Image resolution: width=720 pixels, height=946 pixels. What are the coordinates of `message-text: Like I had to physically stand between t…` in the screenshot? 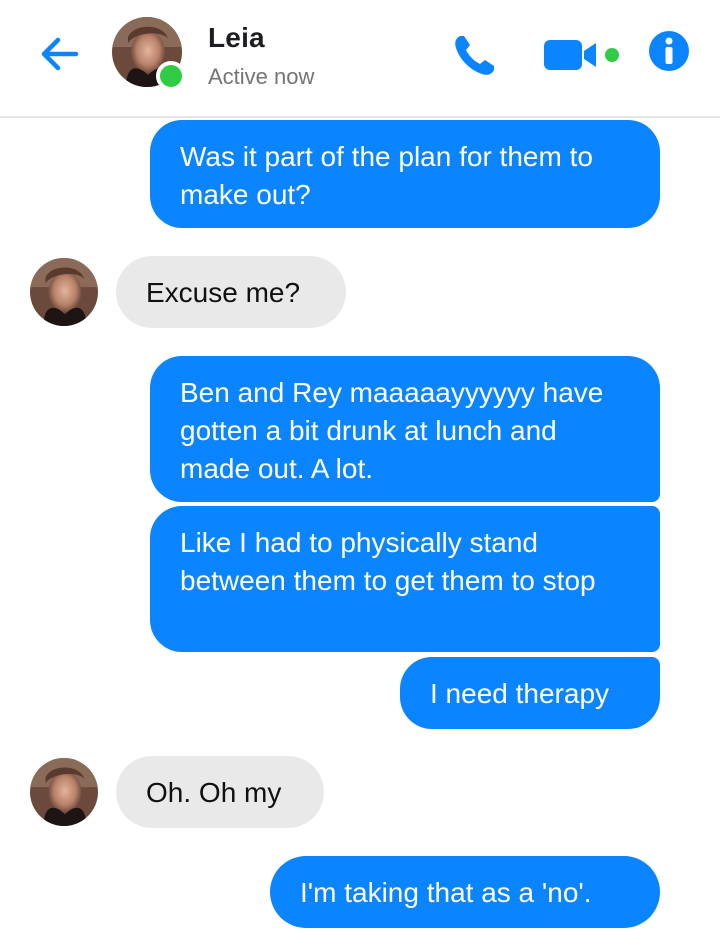 It's located at (388, 561).